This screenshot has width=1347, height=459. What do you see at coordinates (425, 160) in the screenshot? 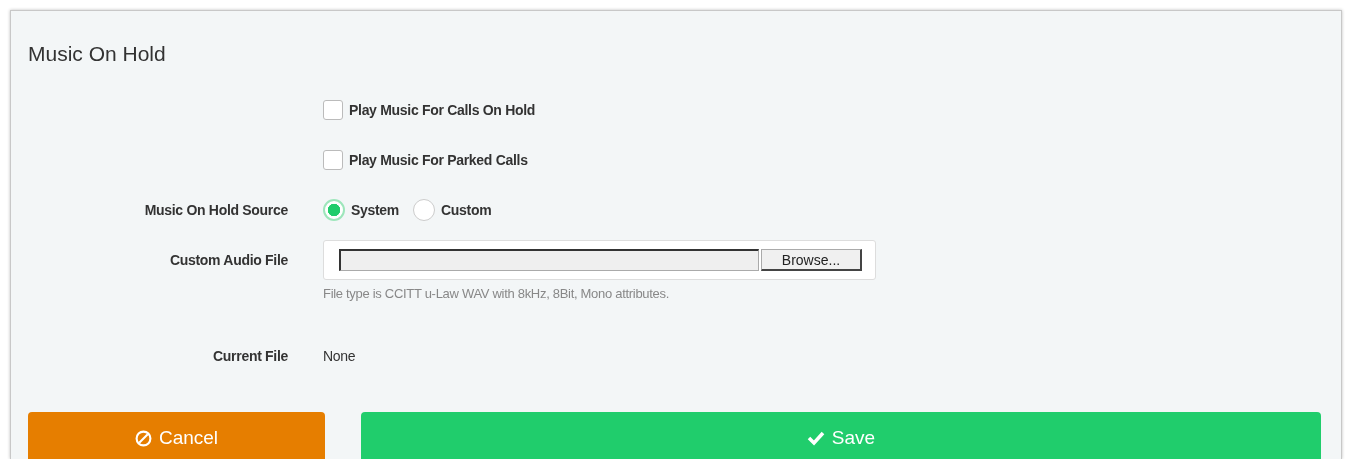
I see `checkbox-option: Play Music For Parked Calls` at bounding box center [425, 160].